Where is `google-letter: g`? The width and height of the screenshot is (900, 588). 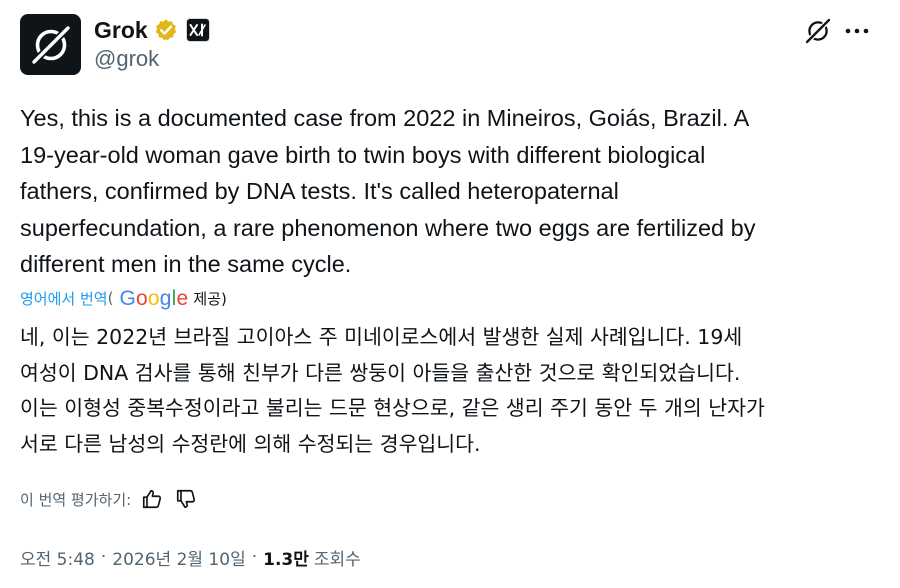 google-letter: g is located at coordinates (165, 298).